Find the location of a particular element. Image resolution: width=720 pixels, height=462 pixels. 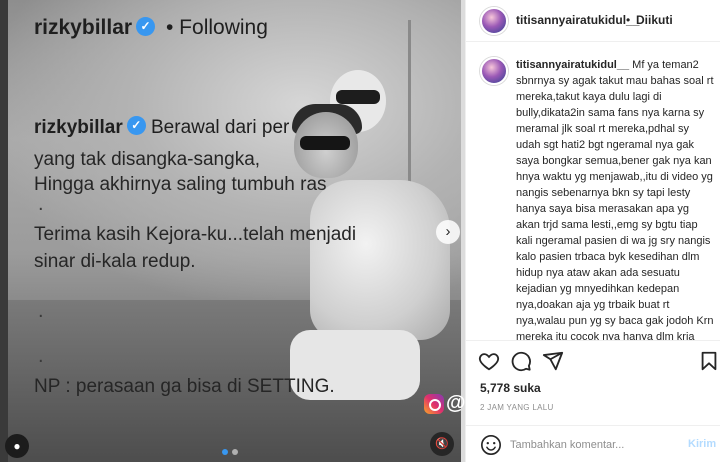

comment-icon is located at coordinates (521, 361).